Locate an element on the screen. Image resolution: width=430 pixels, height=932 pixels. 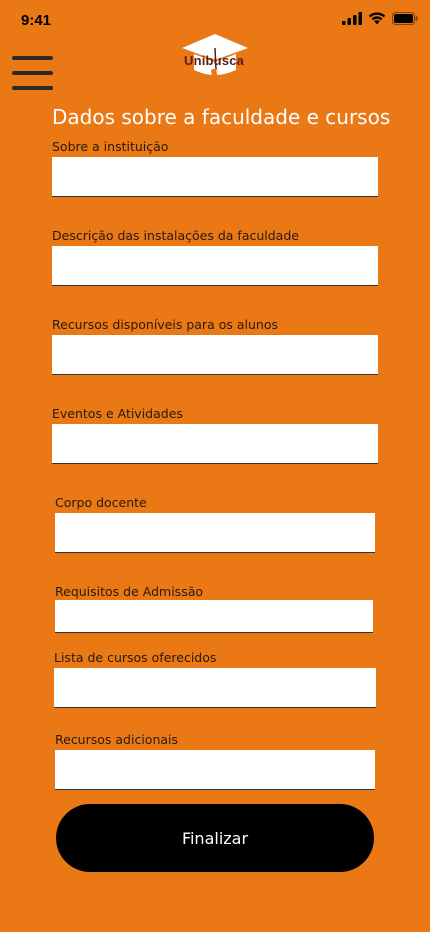
label-recursos-alunos: Recursos disponíveis para os alunos is located at coordinates (165, 324).